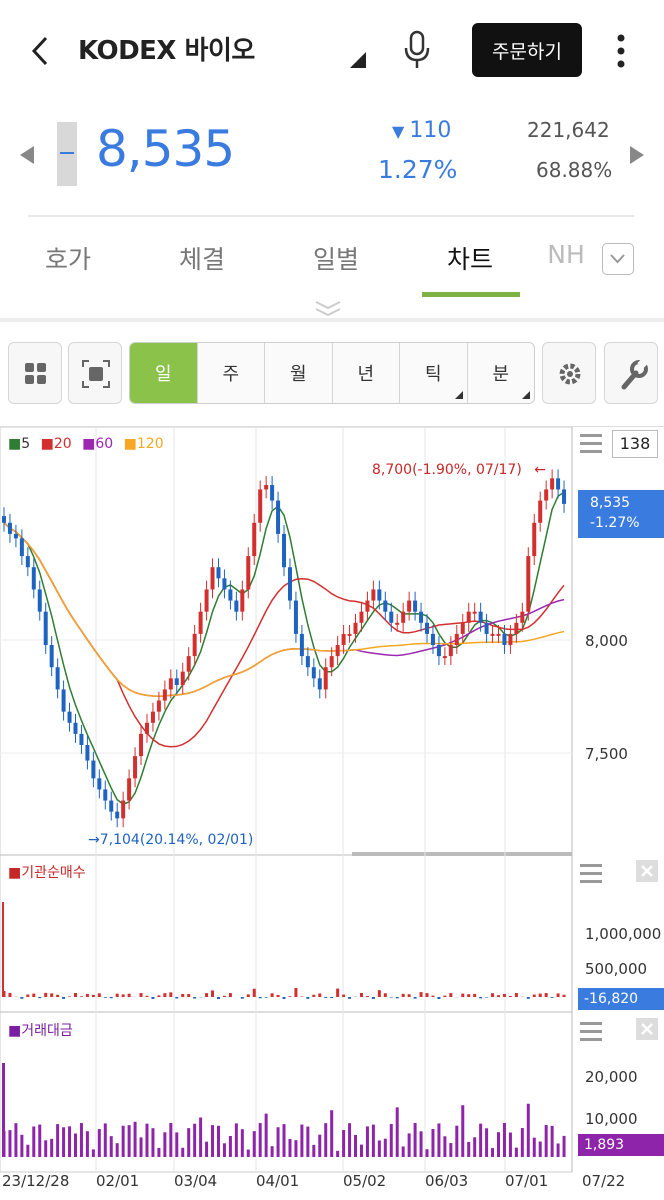  I want to click on inst-tick-500k: 500,000, so click(616, 969).